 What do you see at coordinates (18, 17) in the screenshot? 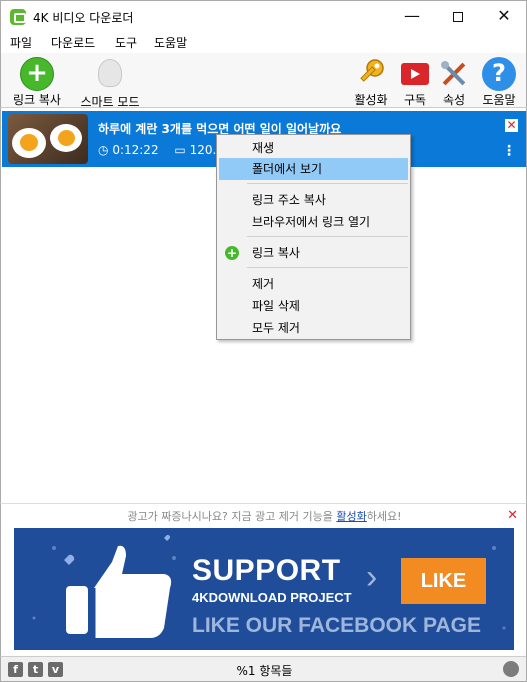
I see `app-icon` at bounding box center [18, 17].